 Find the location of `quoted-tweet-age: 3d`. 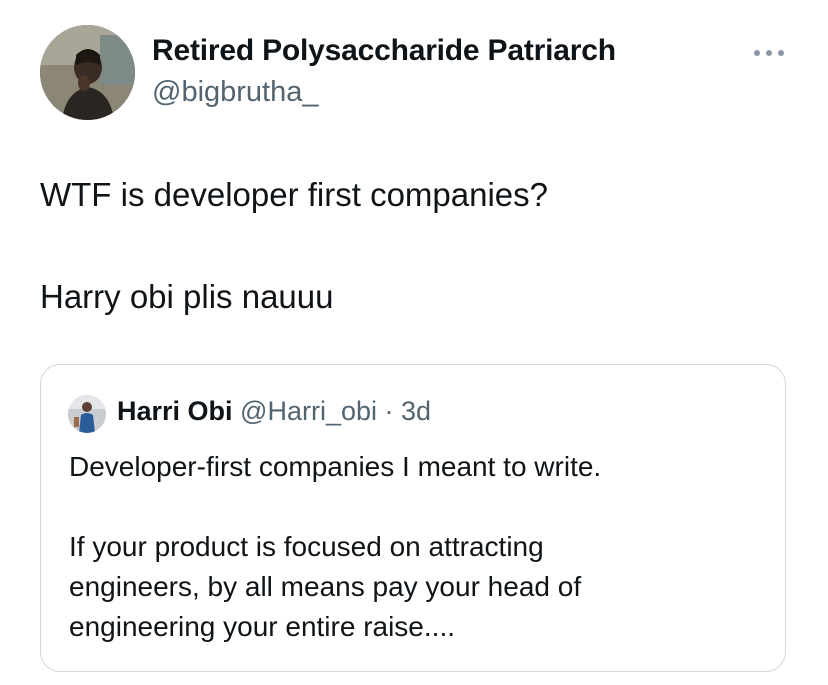

quoted-tweet-age: 3d is located at coordinates (416, 411).